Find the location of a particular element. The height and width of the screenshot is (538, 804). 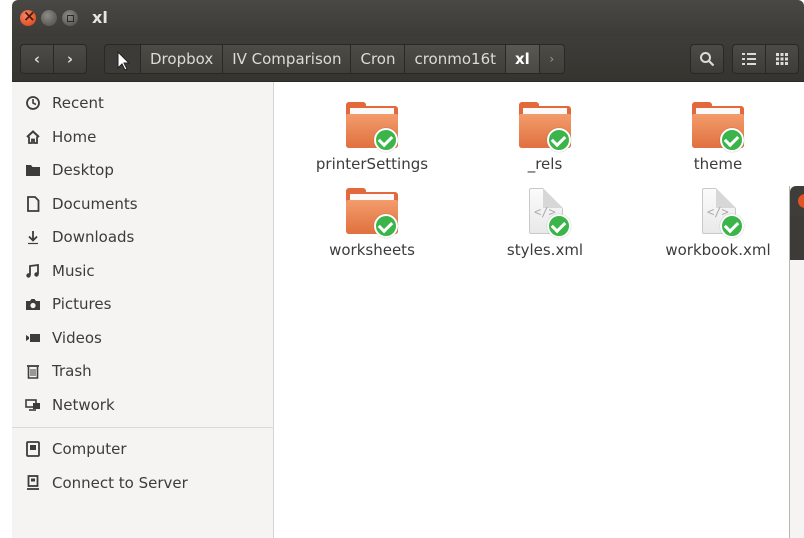

list-view-button is located at coordinates (749, 59).